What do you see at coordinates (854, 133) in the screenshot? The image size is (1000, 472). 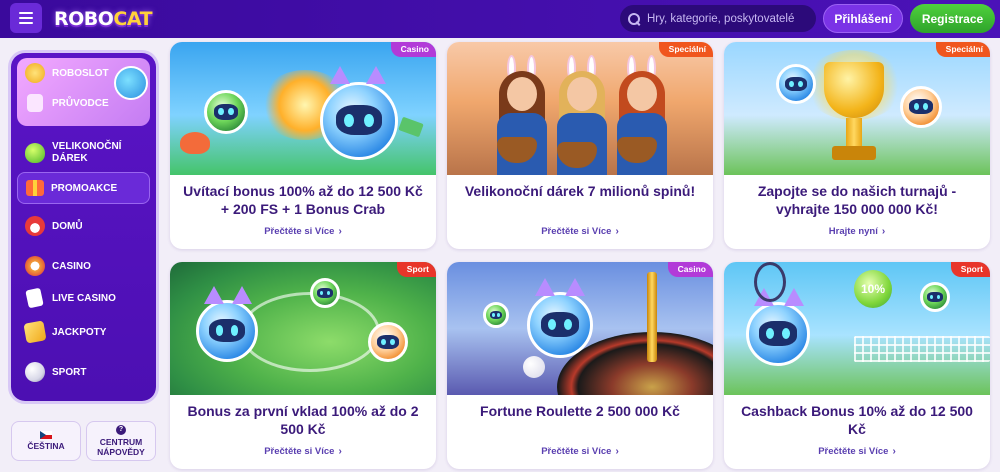 I see `trophy-stem` at bounding box center [854, 133].